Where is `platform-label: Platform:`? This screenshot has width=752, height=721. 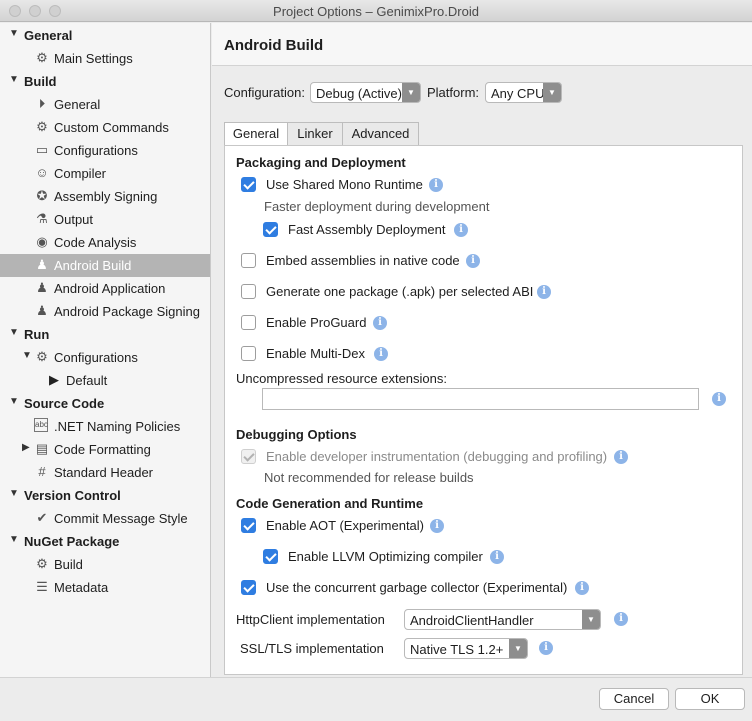 platform-label: Platform: is located at coordinates (453, 92).